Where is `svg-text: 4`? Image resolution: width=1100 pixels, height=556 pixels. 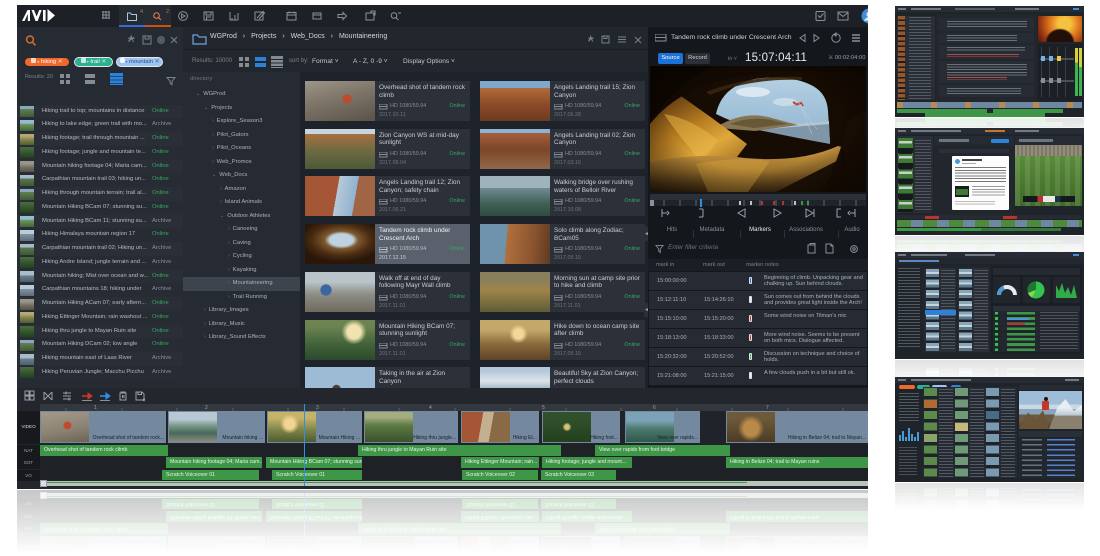 svg-text: 4 is located at coordinates (141, 12).